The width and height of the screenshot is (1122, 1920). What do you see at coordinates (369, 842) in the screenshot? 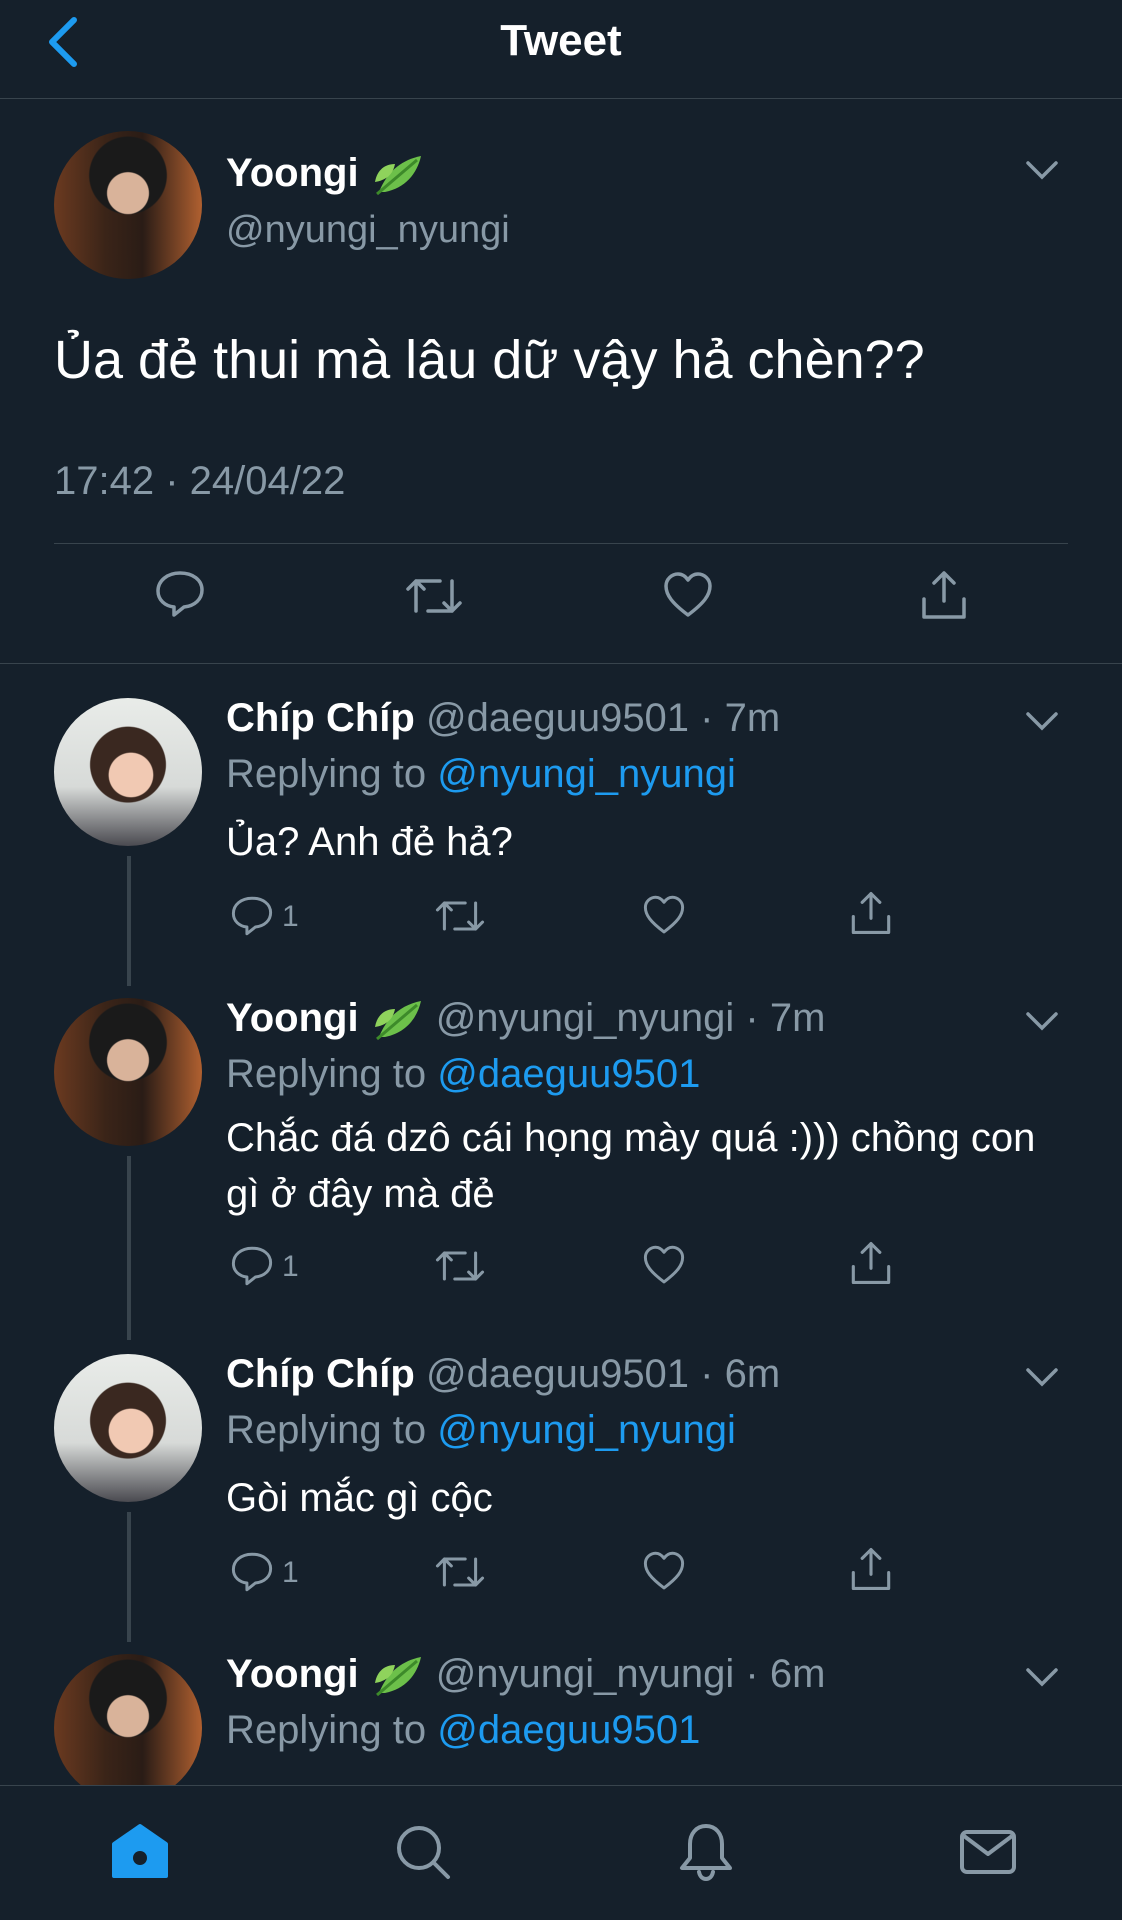
I see `reply-text: Ủa? Anh đẻ hả?` at bounding box center [369, 842].